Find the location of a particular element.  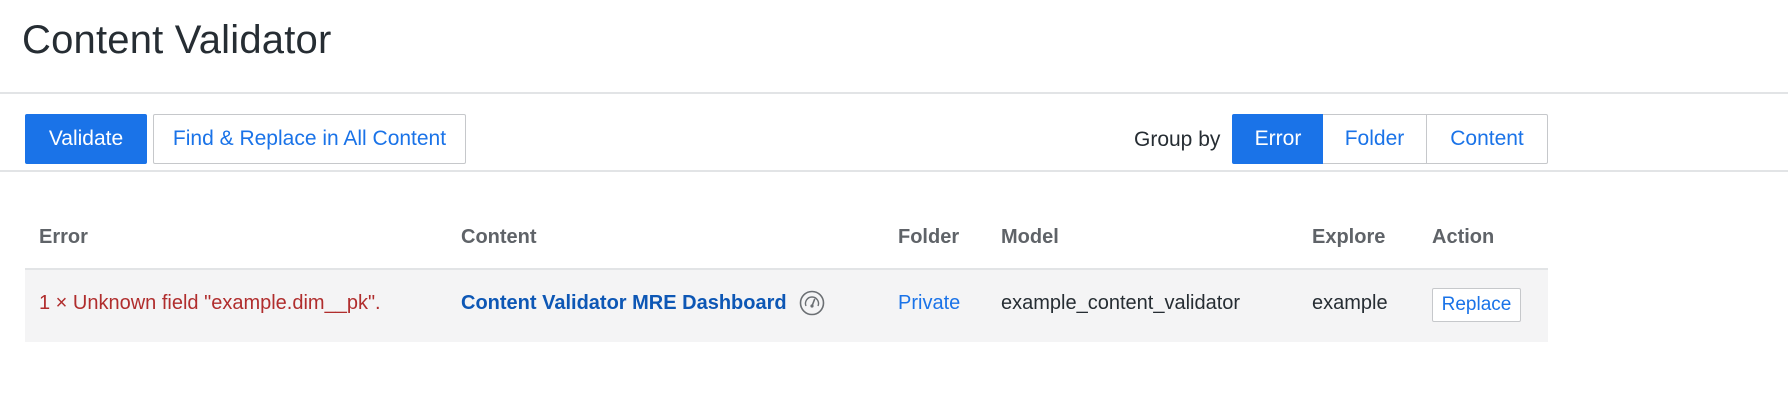

column-header-content: Content is located at coordinates (499, 237).